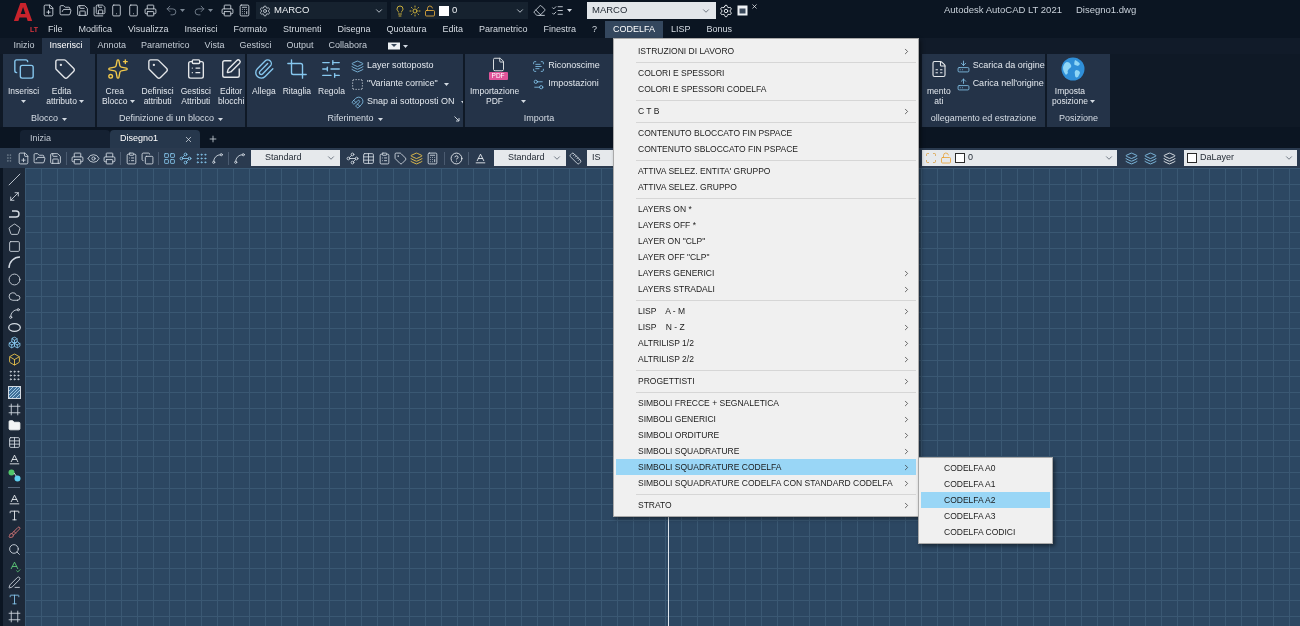 The image size is (1300, 626). Describe the element at coordinates (1003, 10) in the screenshot. I see `app-title: Autodesk AutoCAD LT 2021` at that location.